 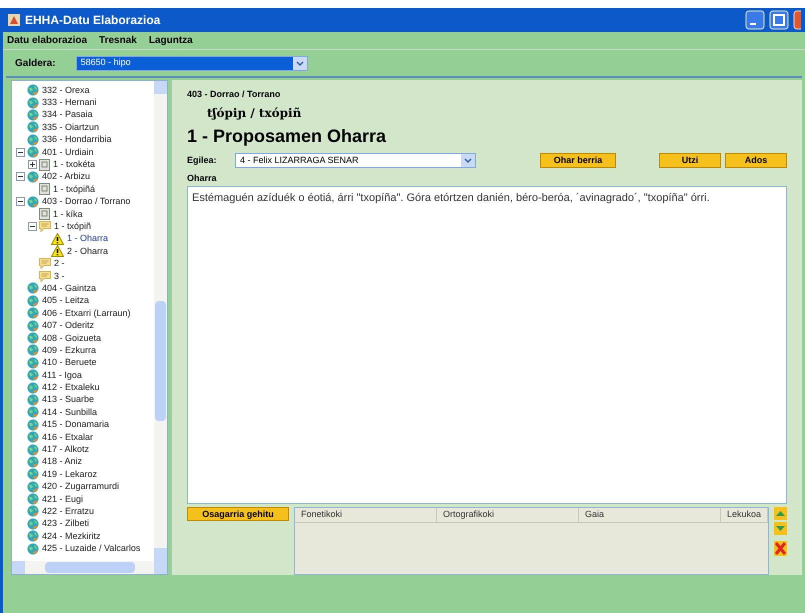 What do you see at coordinates (66, 90) in the screenshot?
I see `tree-item: 332 - Orexa` at bounding box center [66, 90].